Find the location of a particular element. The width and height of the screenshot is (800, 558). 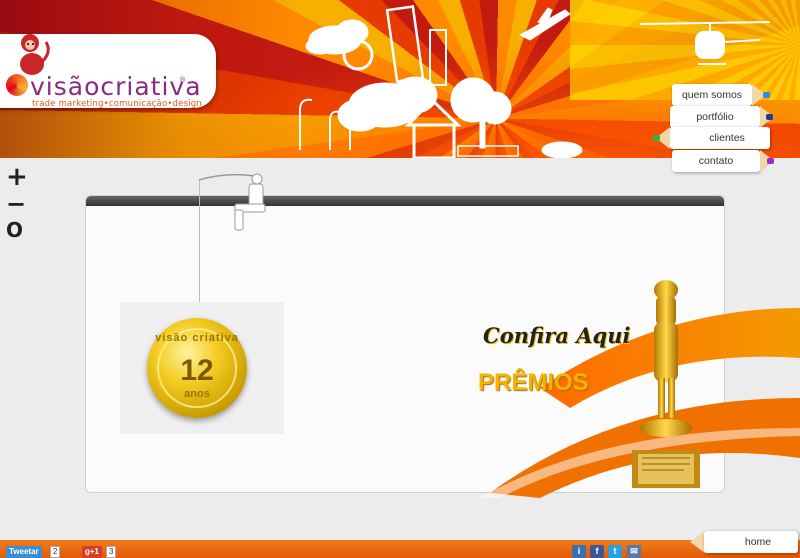

logo-wordmark: visãocriativa is located at coordinates (116, 86).